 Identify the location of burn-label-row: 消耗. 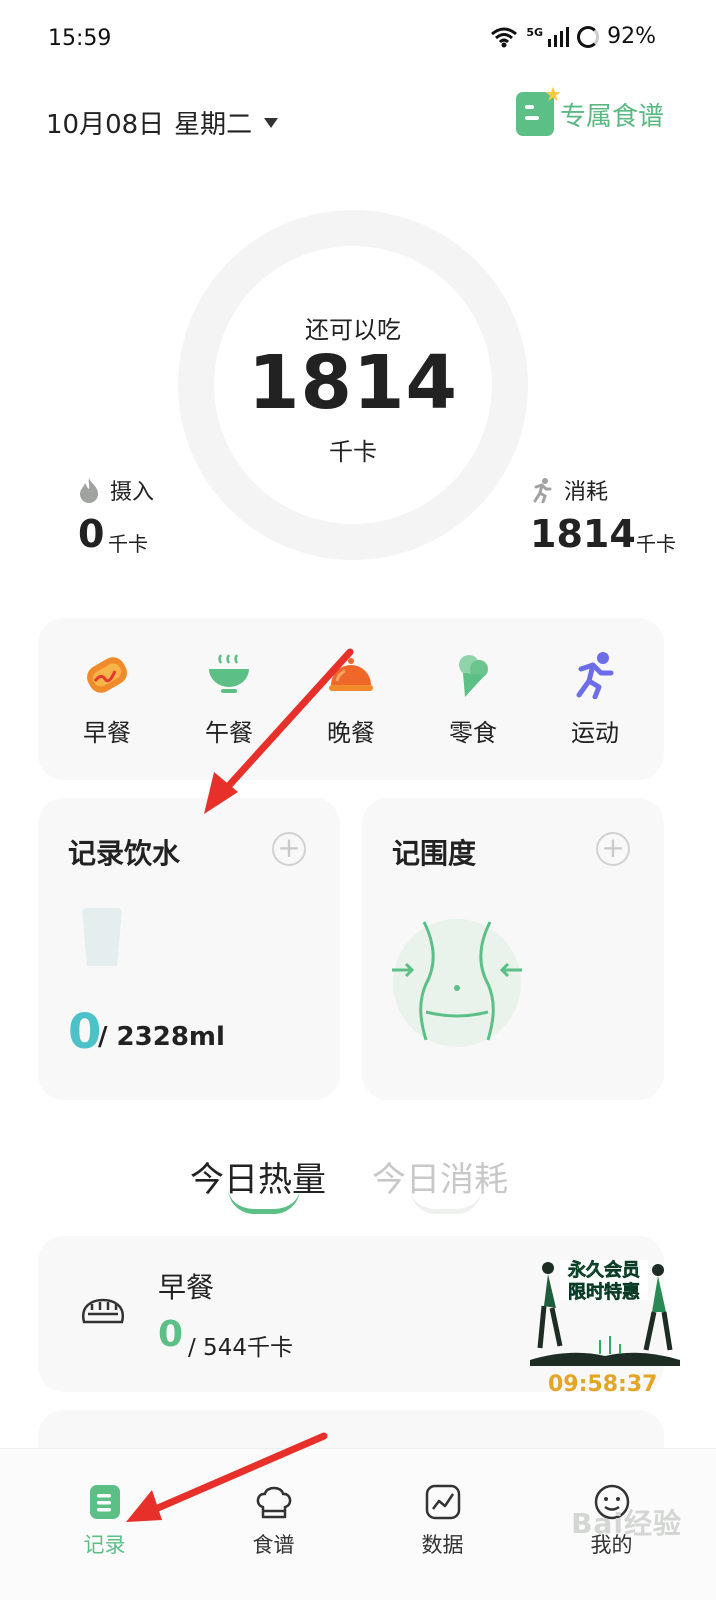
(569, 490).